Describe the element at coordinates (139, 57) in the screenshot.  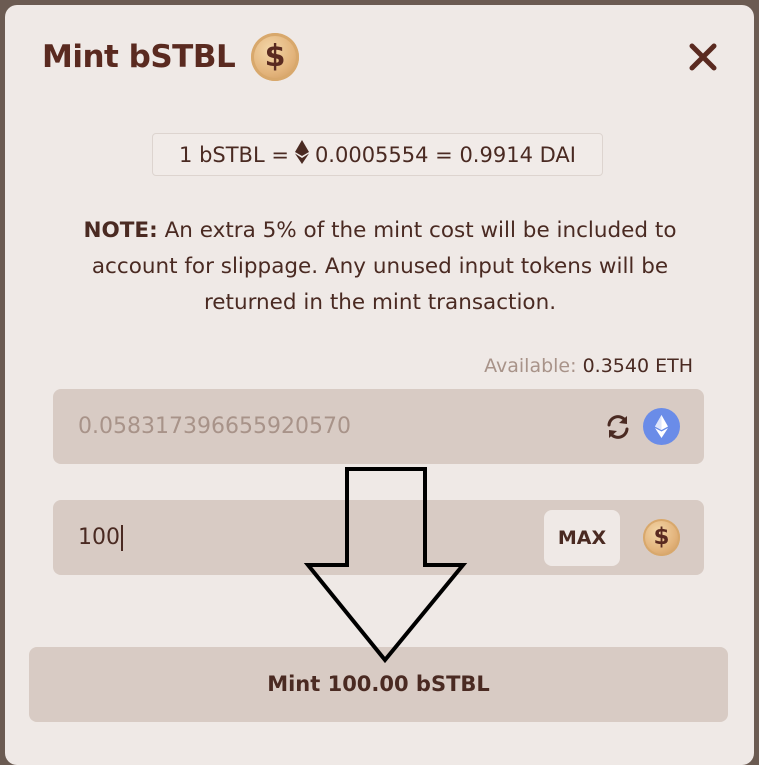
I see `modal-title: Mint bSTBL` at that location.